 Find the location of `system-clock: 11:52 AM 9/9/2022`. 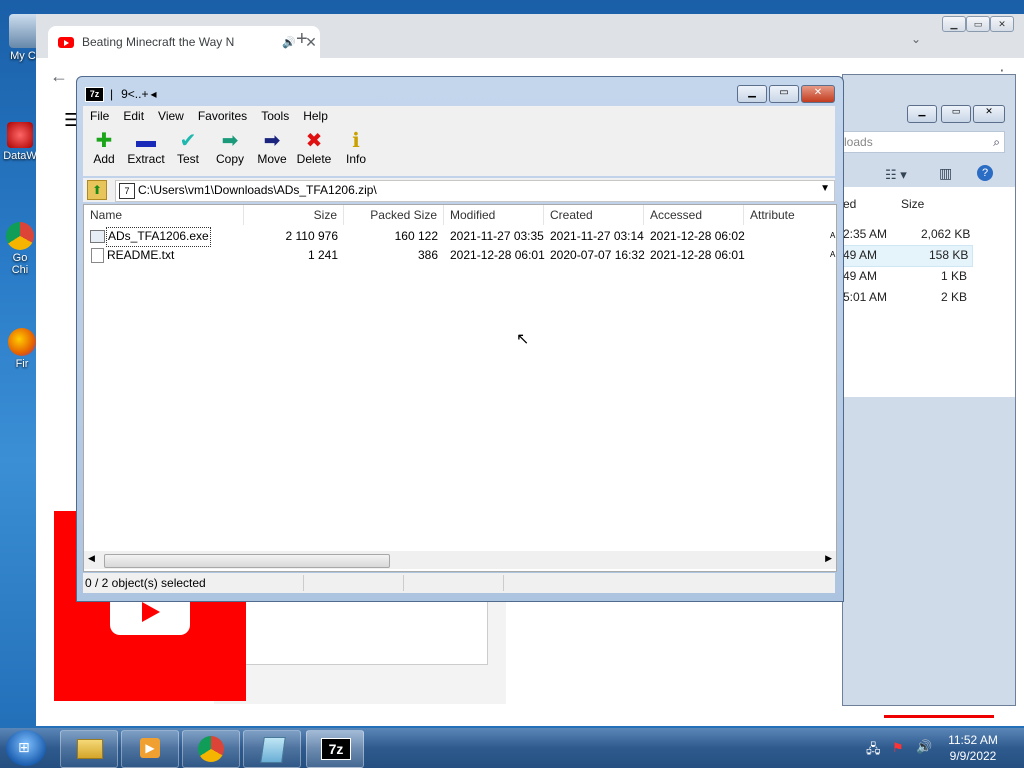

system-clock: 11:52 AM 9/9/2022 is located at coordinates (973, 748).